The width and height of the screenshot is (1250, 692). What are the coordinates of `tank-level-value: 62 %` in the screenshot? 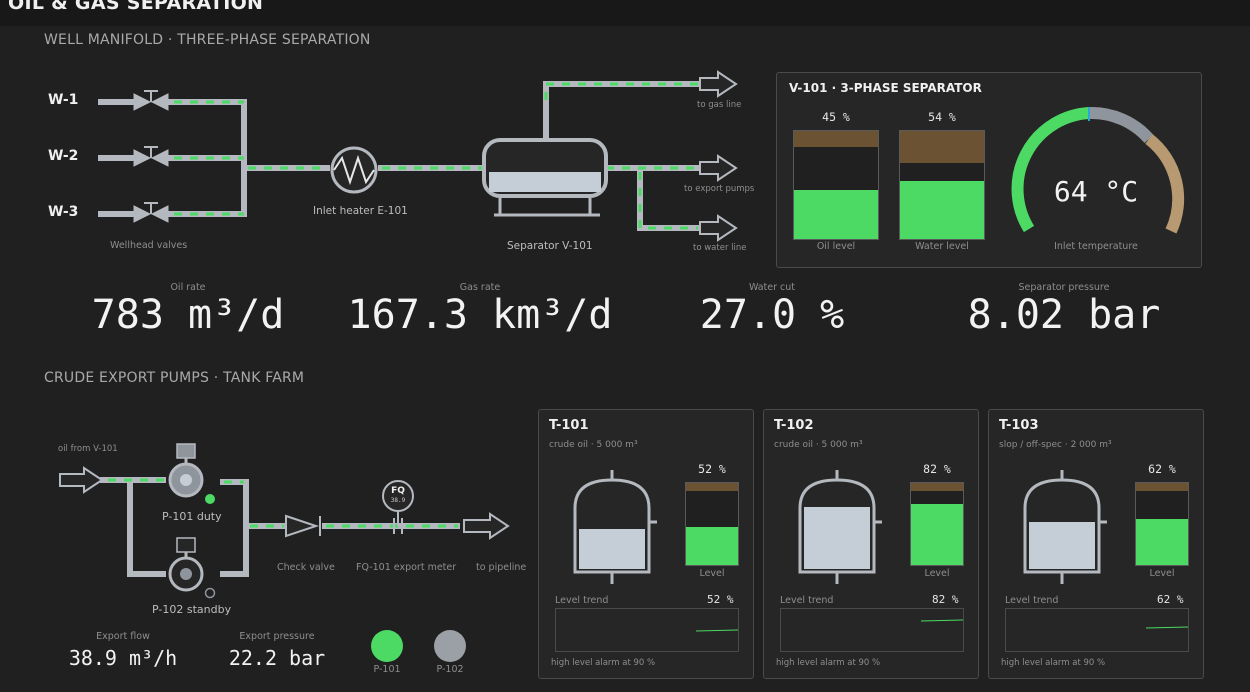 It's located at (1162, 469).